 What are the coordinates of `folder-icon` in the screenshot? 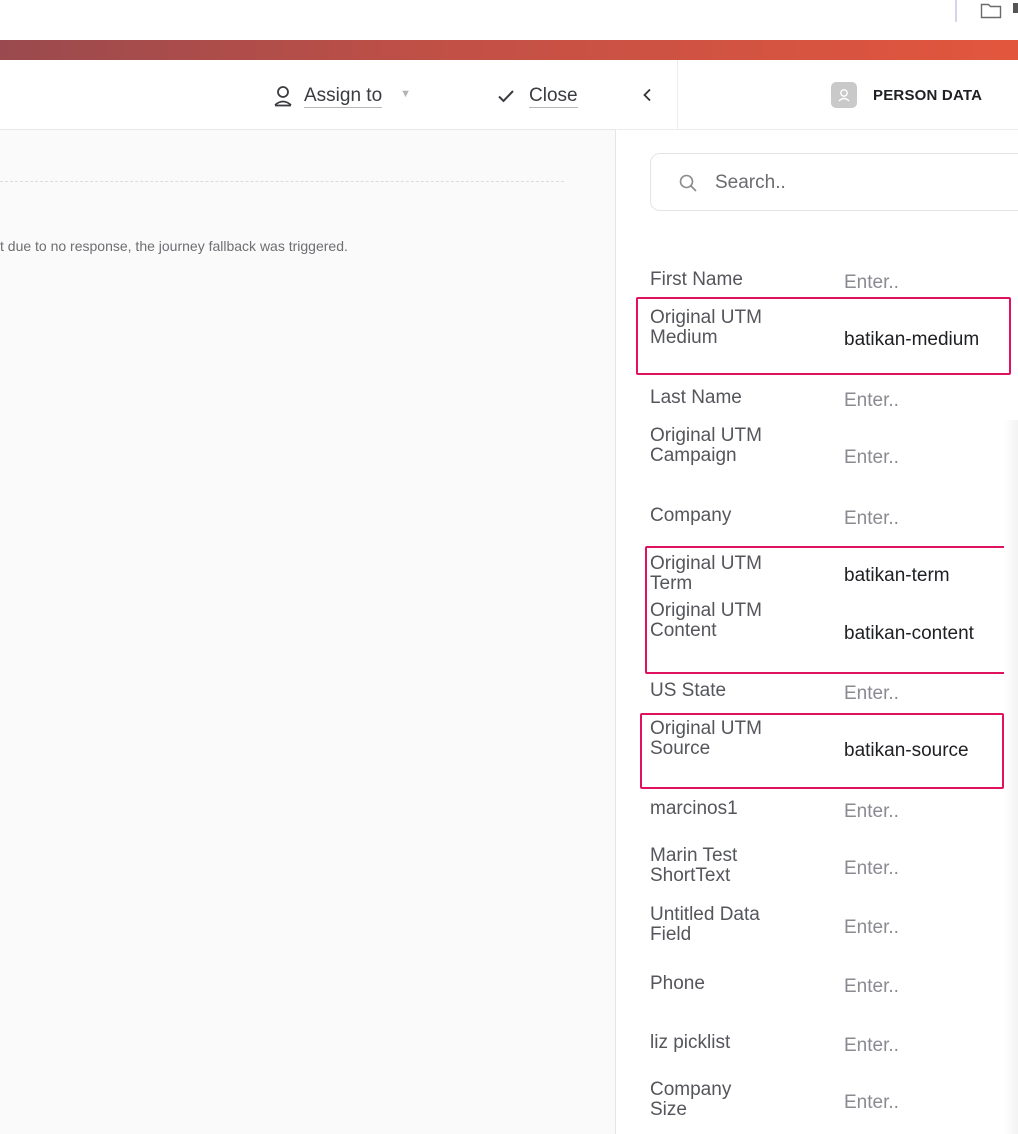 It's located at (991, 10).